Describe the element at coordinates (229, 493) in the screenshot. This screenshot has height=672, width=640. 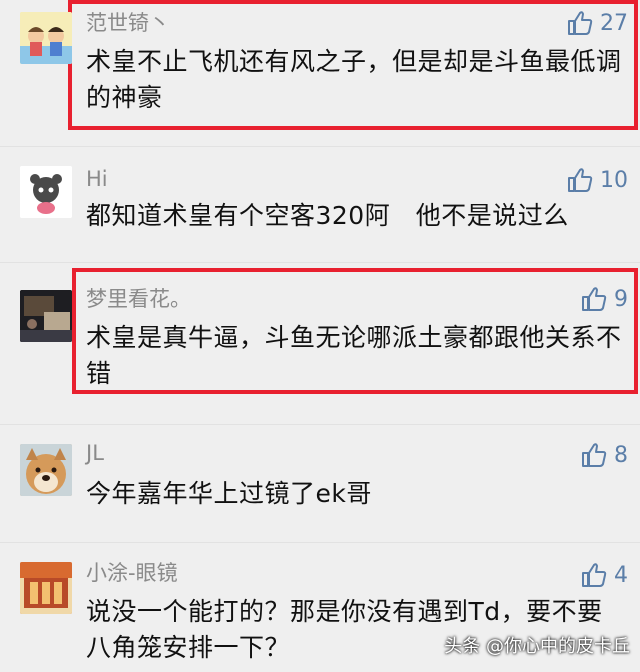
I see `comment-text: 今年嘉年华上过镜了ek哥` at that location.